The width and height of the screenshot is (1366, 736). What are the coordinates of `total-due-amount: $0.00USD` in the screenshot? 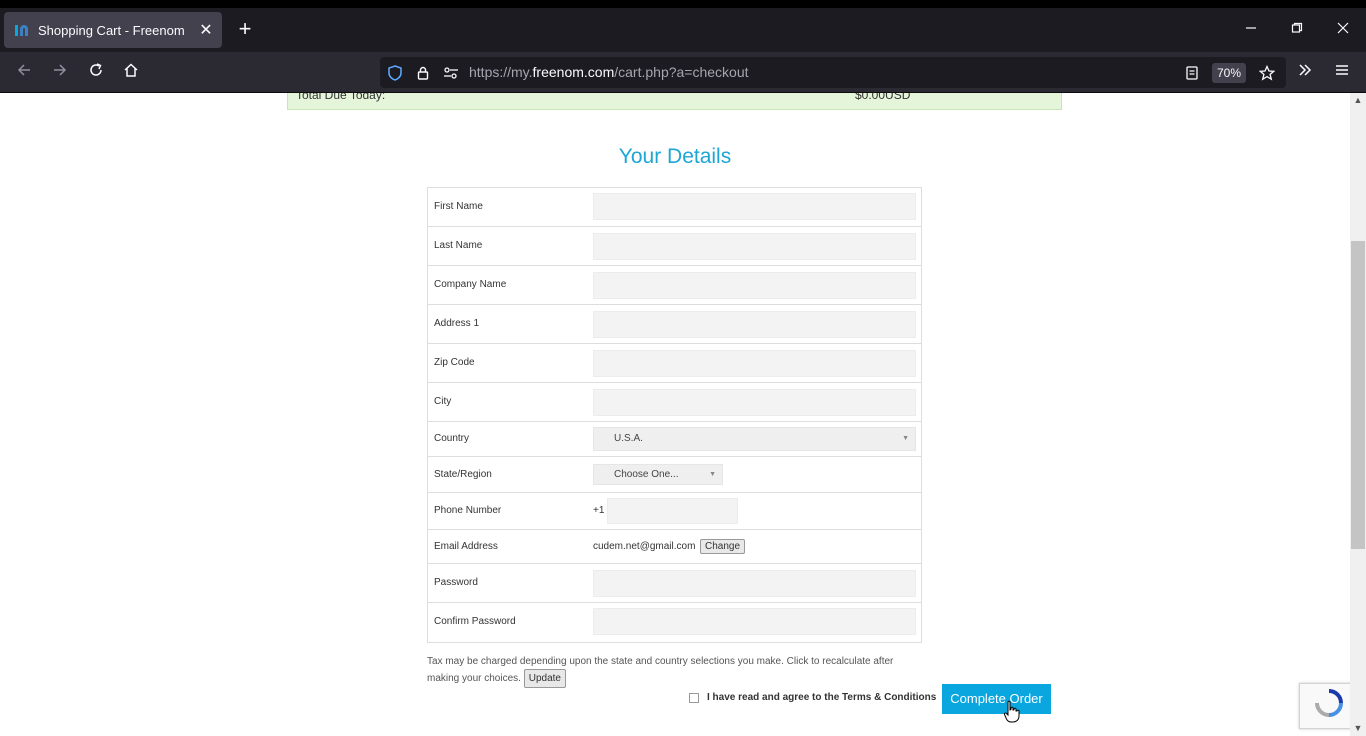 It's located at (883, 97).